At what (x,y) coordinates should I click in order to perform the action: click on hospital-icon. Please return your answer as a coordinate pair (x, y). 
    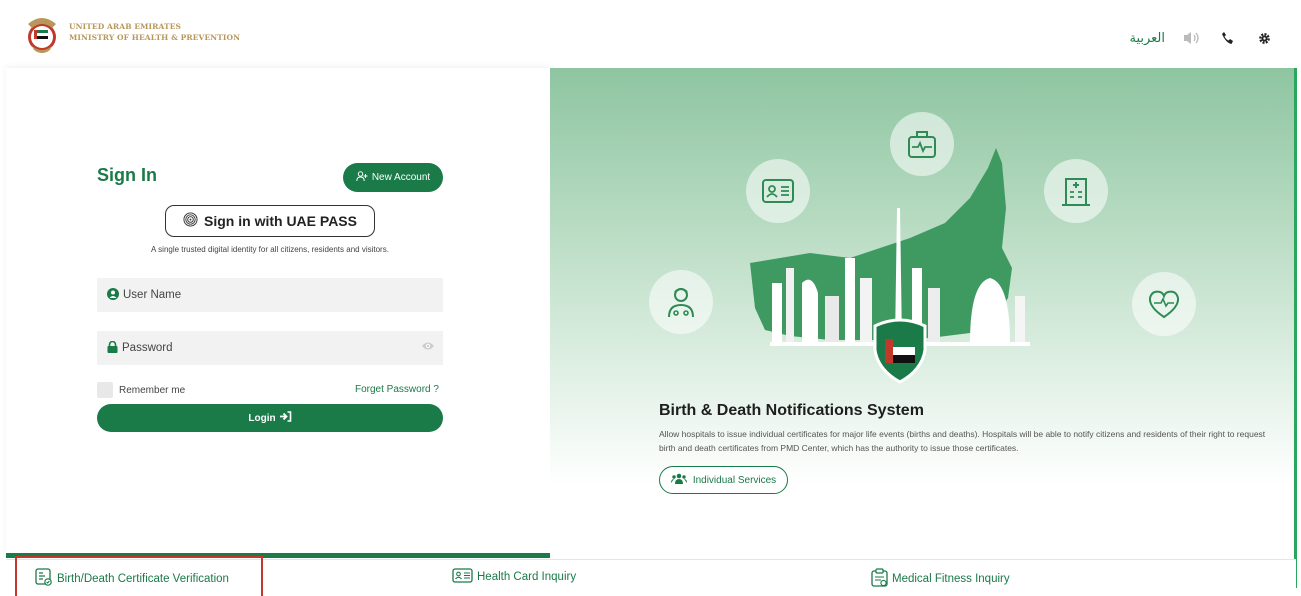
    Looking at the image, I should click on (1076, 191).